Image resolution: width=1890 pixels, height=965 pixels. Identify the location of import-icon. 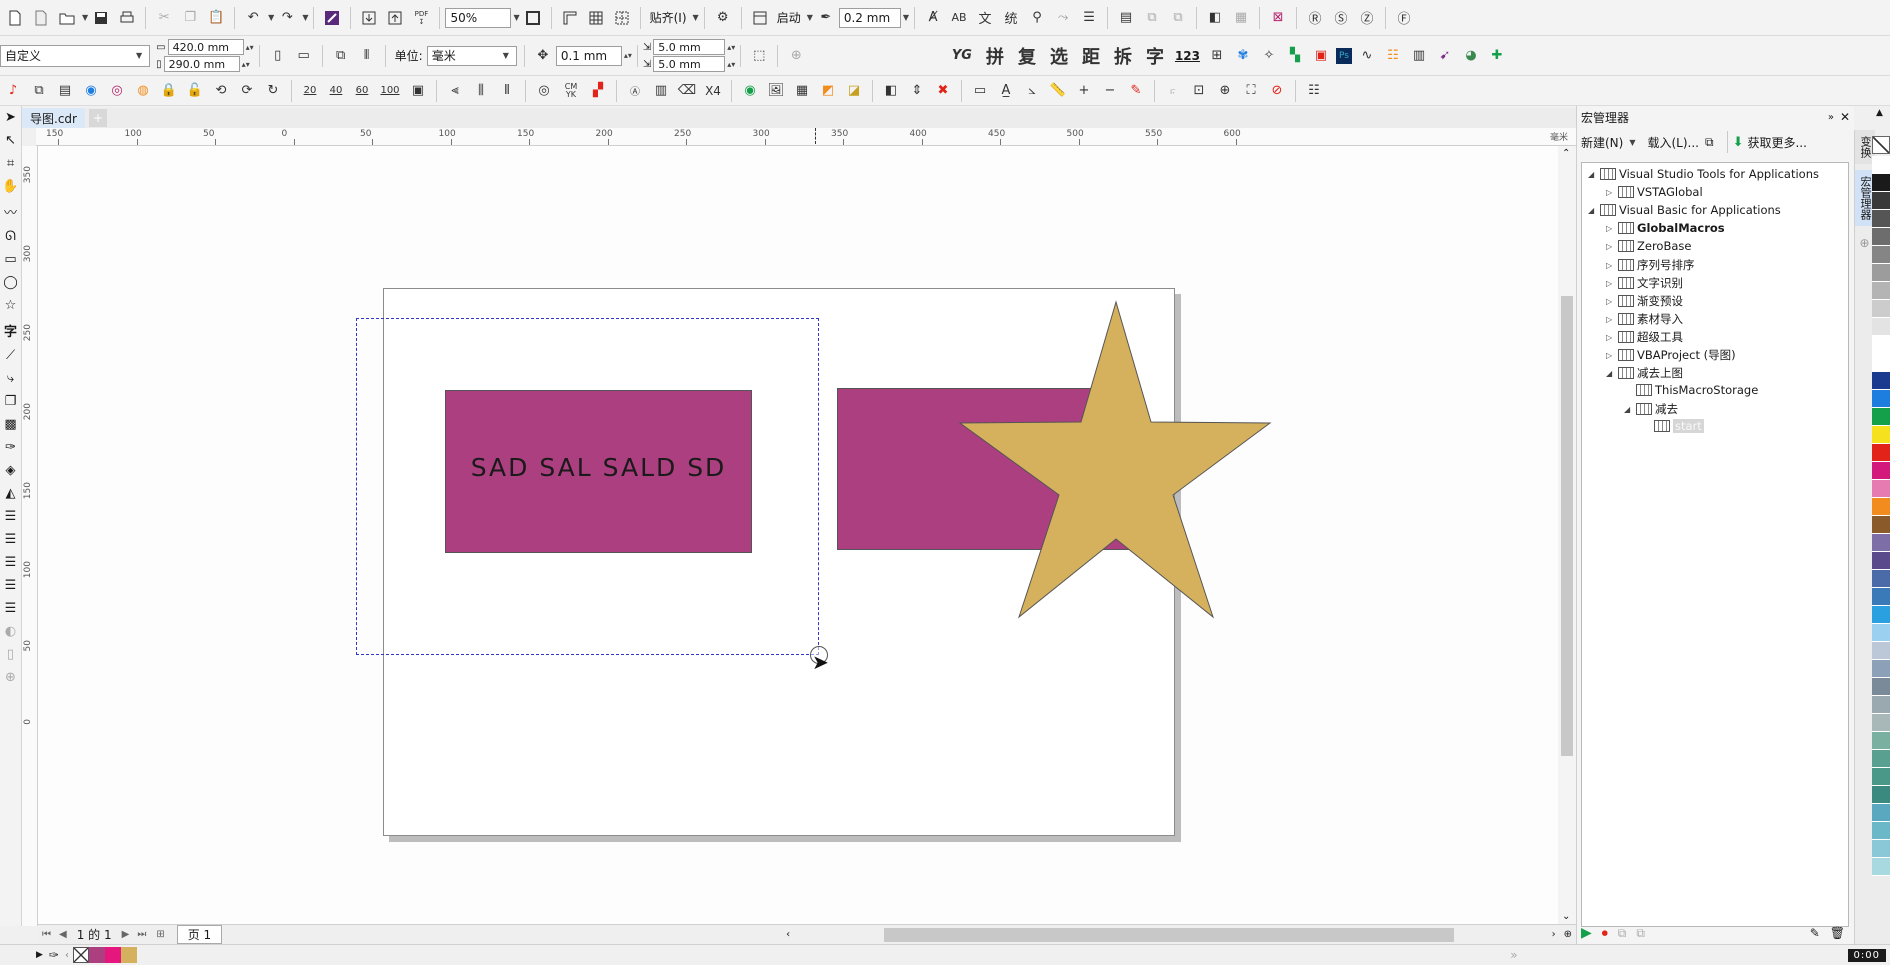
(369, 18).